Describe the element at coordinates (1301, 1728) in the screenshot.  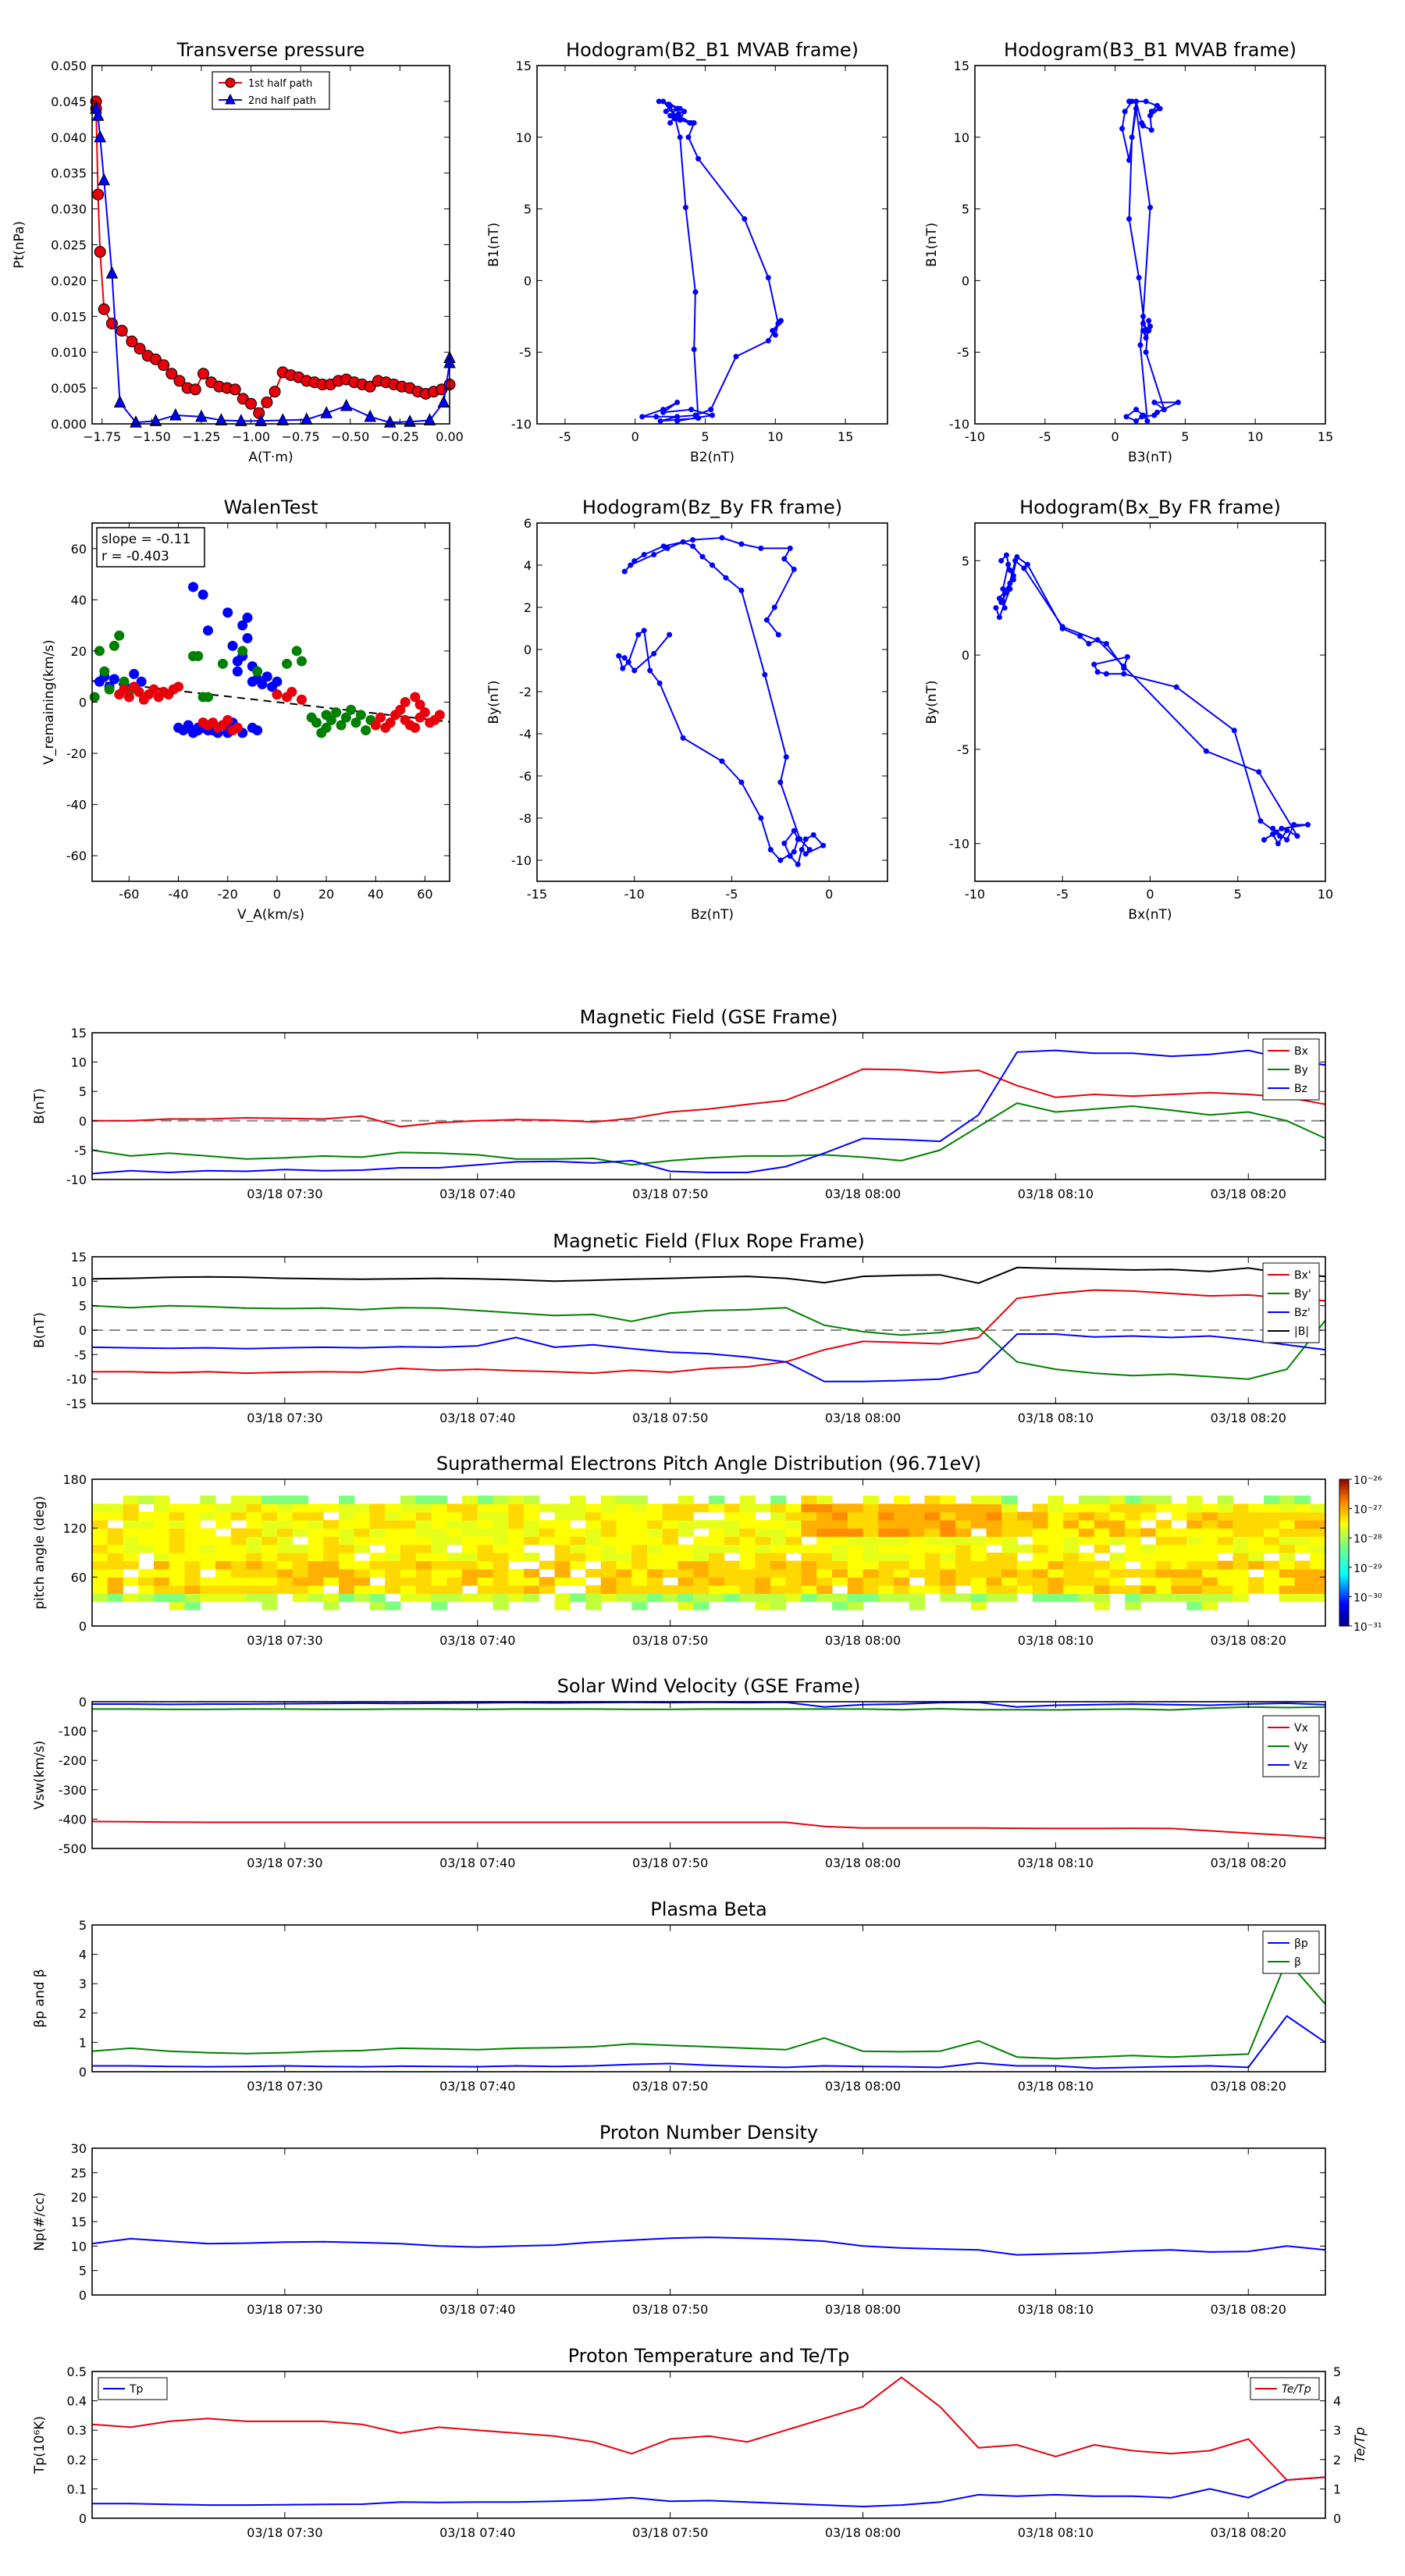
I see `vsw-legend-label: Vx` at that location.